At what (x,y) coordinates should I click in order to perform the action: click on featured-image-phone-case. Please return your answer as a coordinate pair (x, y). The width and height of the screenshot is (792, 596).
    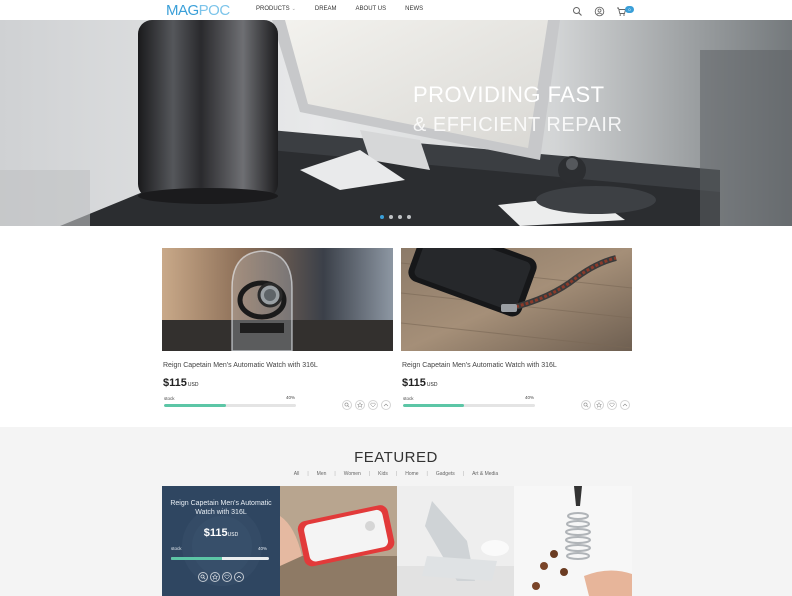
    Looking at the image, I should click on (338, 541).